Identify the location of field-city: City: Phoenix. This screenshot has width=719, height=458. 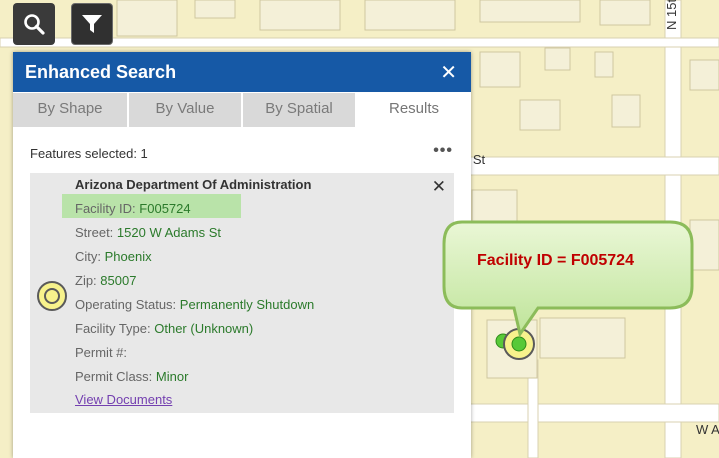
(113, 256).